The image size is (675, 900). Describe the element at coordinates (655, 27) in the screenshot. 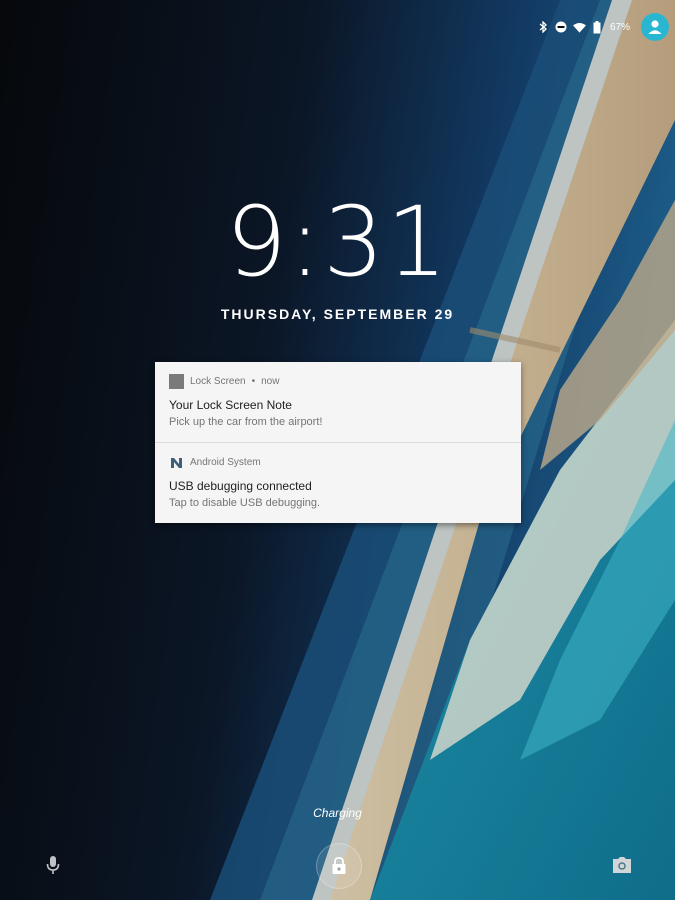

I see `user-avatar-icon` at that location.